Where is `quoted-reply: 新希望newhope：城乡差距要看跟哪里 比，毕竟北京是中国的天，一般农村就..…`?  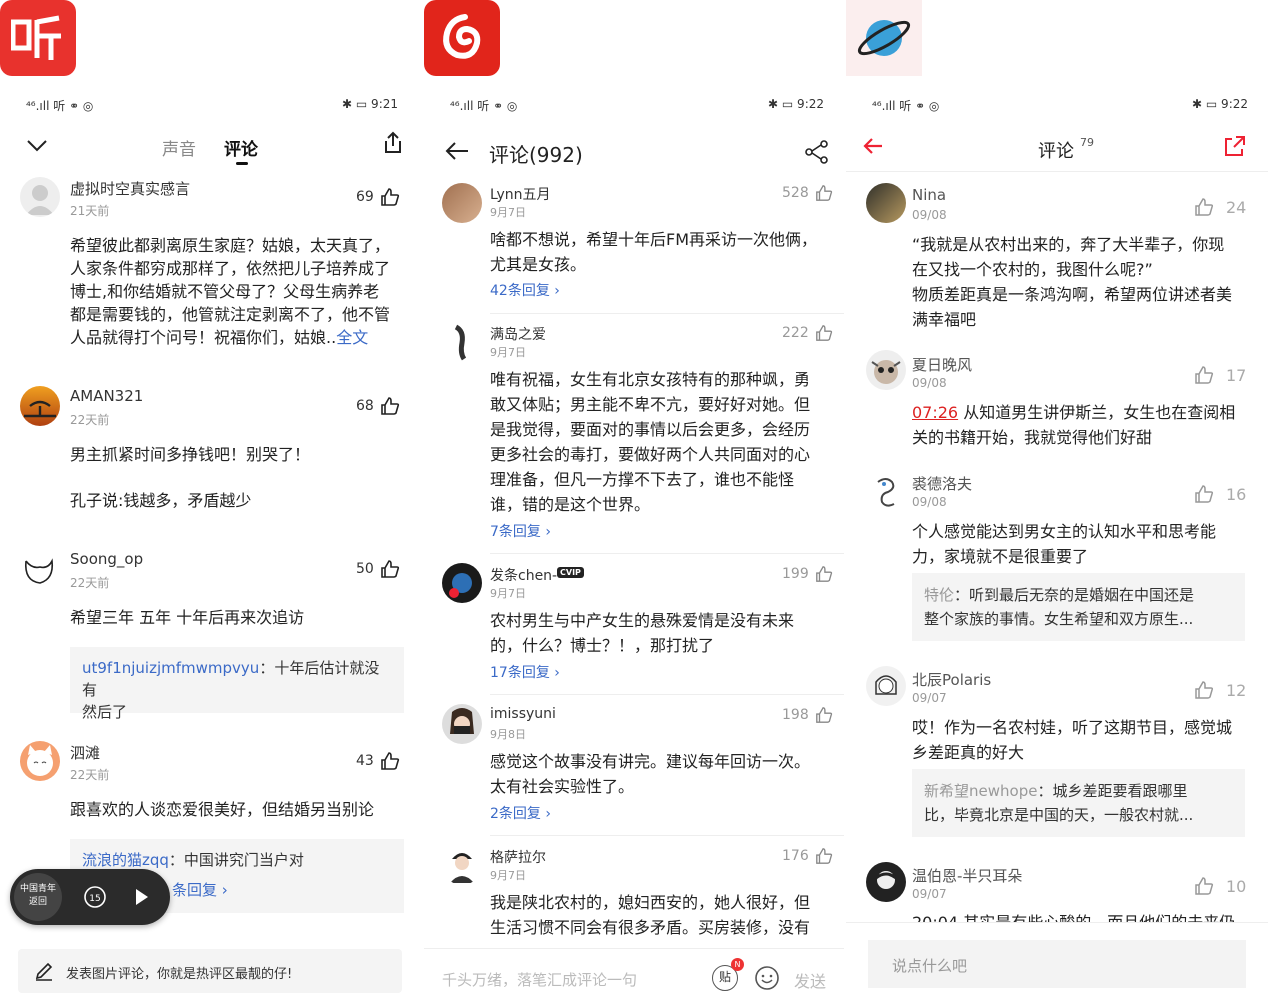
quoted-reply: 新希望newhope：城乡差距要看跟哪里 比，毕竟北京是中国的天，一般农村就..… is located at coordinates (1078, 803).